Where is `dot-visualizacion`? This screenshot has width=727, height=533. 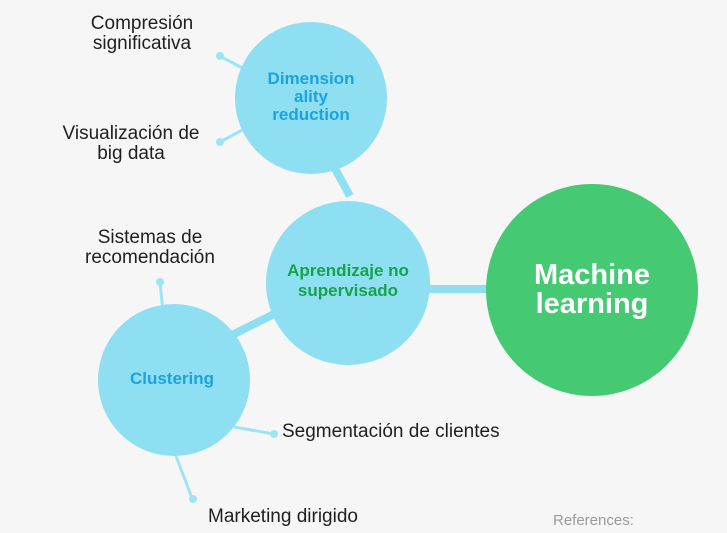
dot-visualizacion is located at coordinates (220, 142).